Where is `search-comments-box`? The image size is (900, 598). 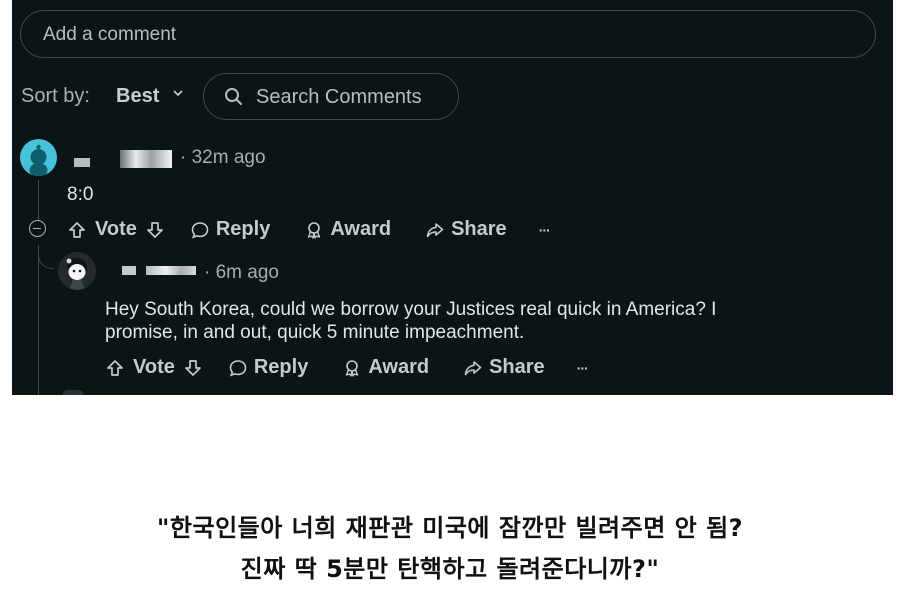 search-comments-box is located at coordinates (331, 97).